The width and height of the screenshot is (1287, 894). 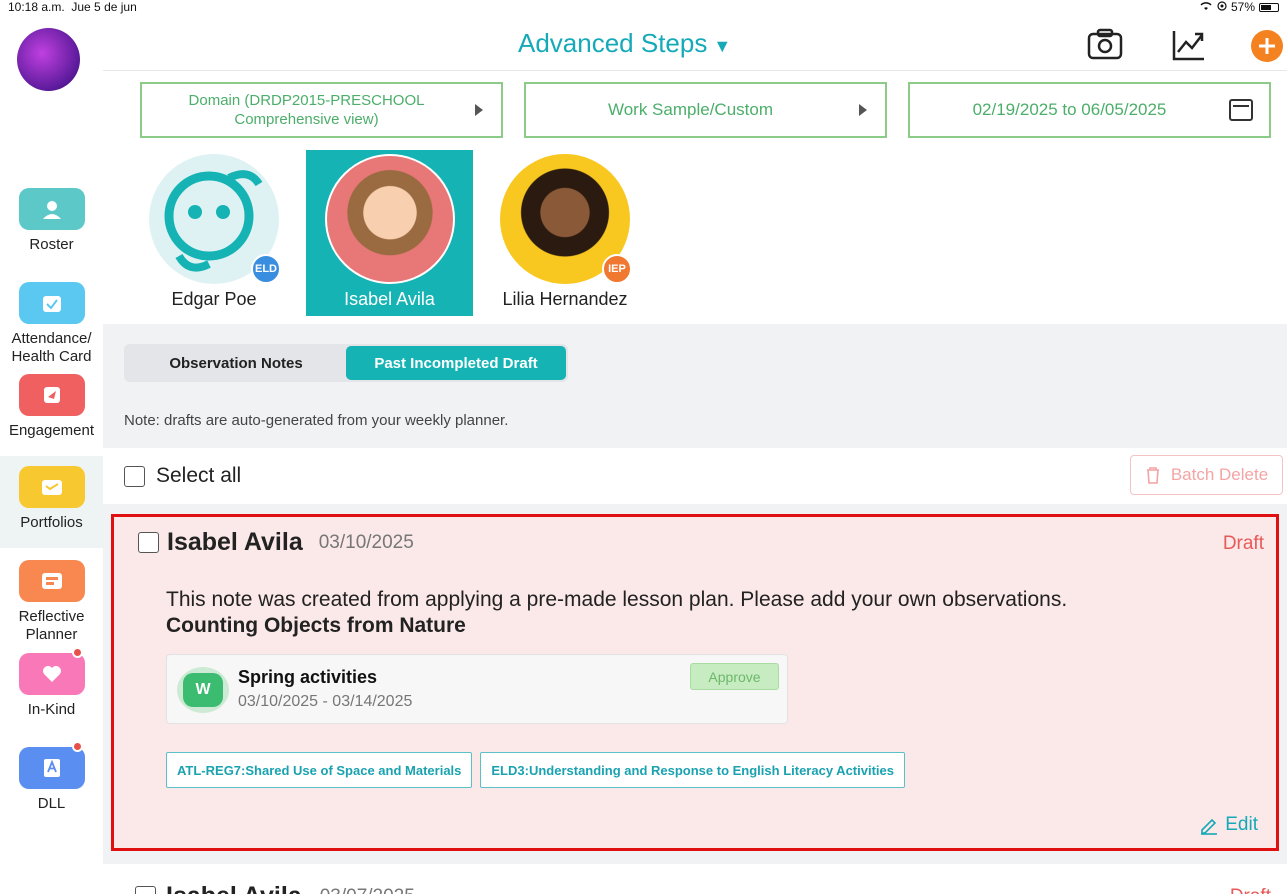 What do you see at coordinates (103, 7) in the screenshot?
I see `status-date: Jue 5 de jun` at bounding box center [103, 7].